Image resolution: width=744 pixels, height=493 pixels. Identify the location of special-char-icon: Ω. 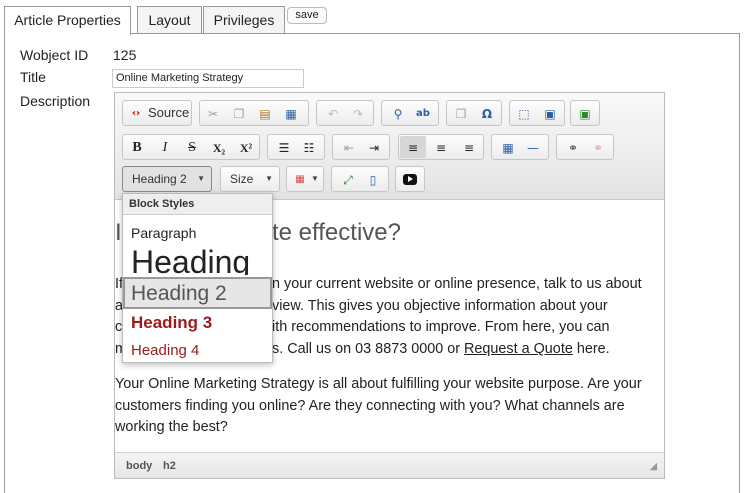
(487, 114).